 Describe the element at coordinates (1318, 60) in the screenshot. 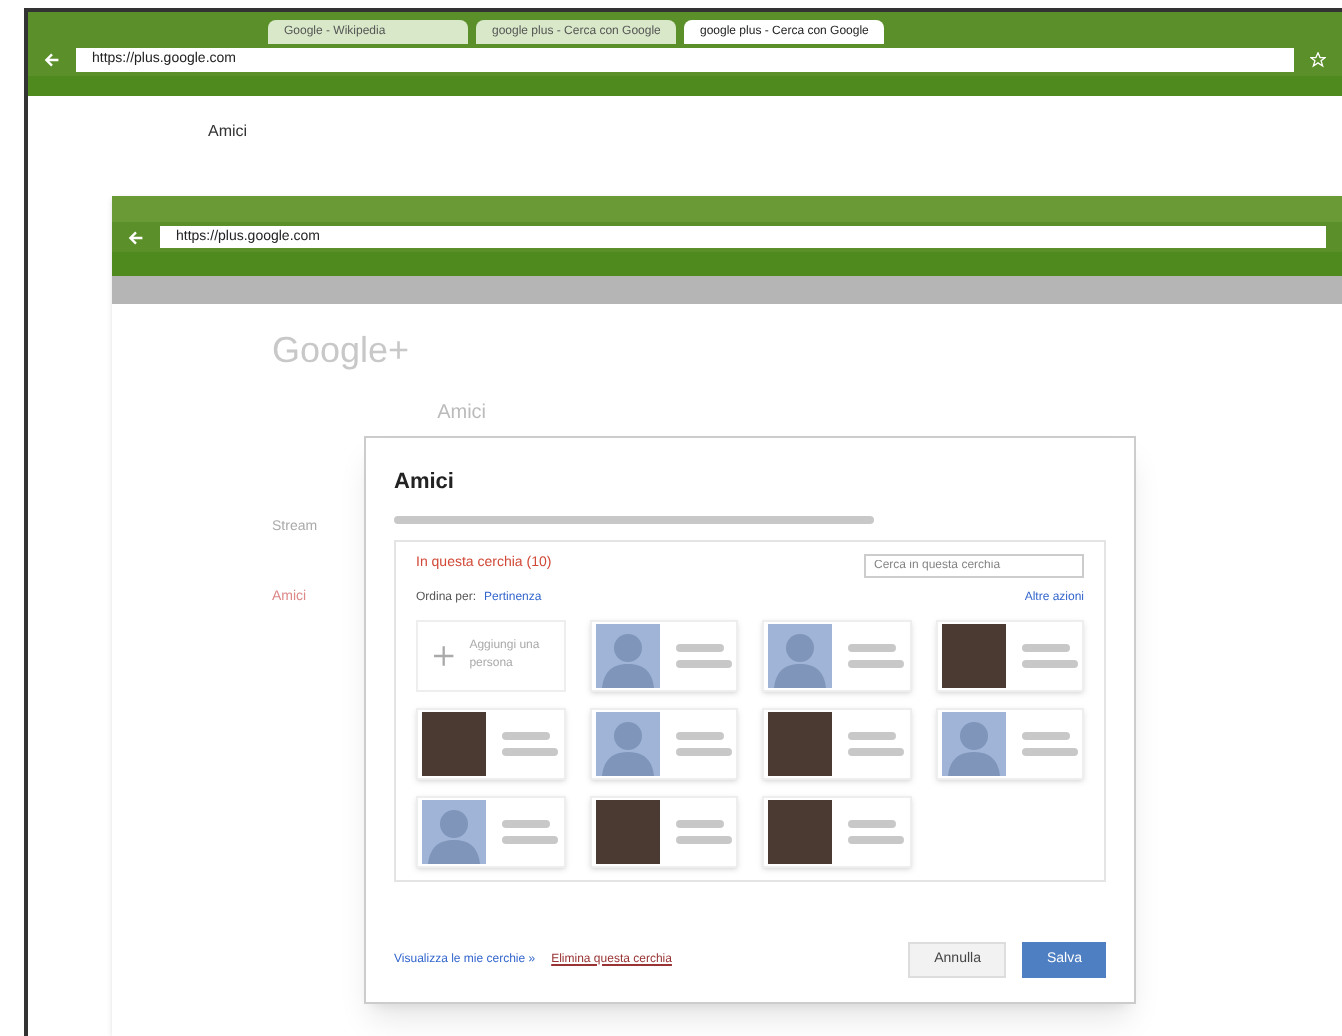

I see `star-icon` at that location.